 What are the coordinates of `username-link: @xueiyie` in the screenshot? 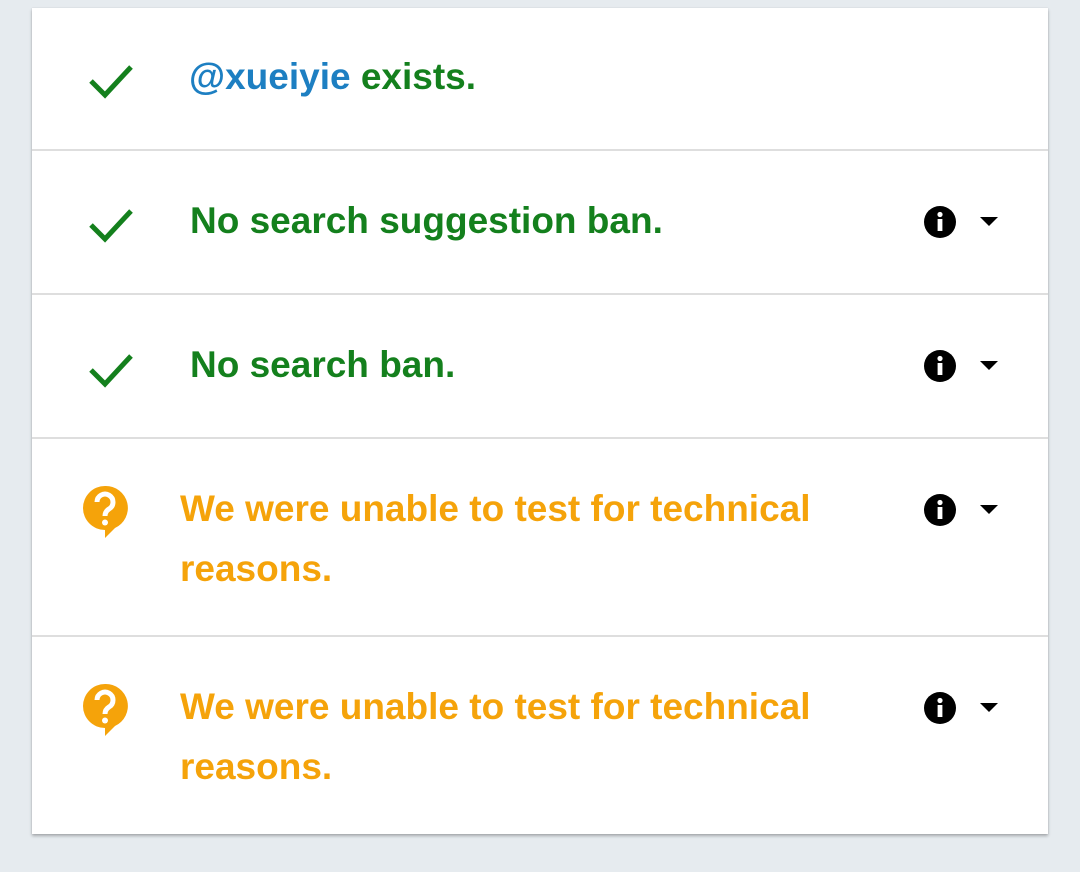 It's located at (270, 76).